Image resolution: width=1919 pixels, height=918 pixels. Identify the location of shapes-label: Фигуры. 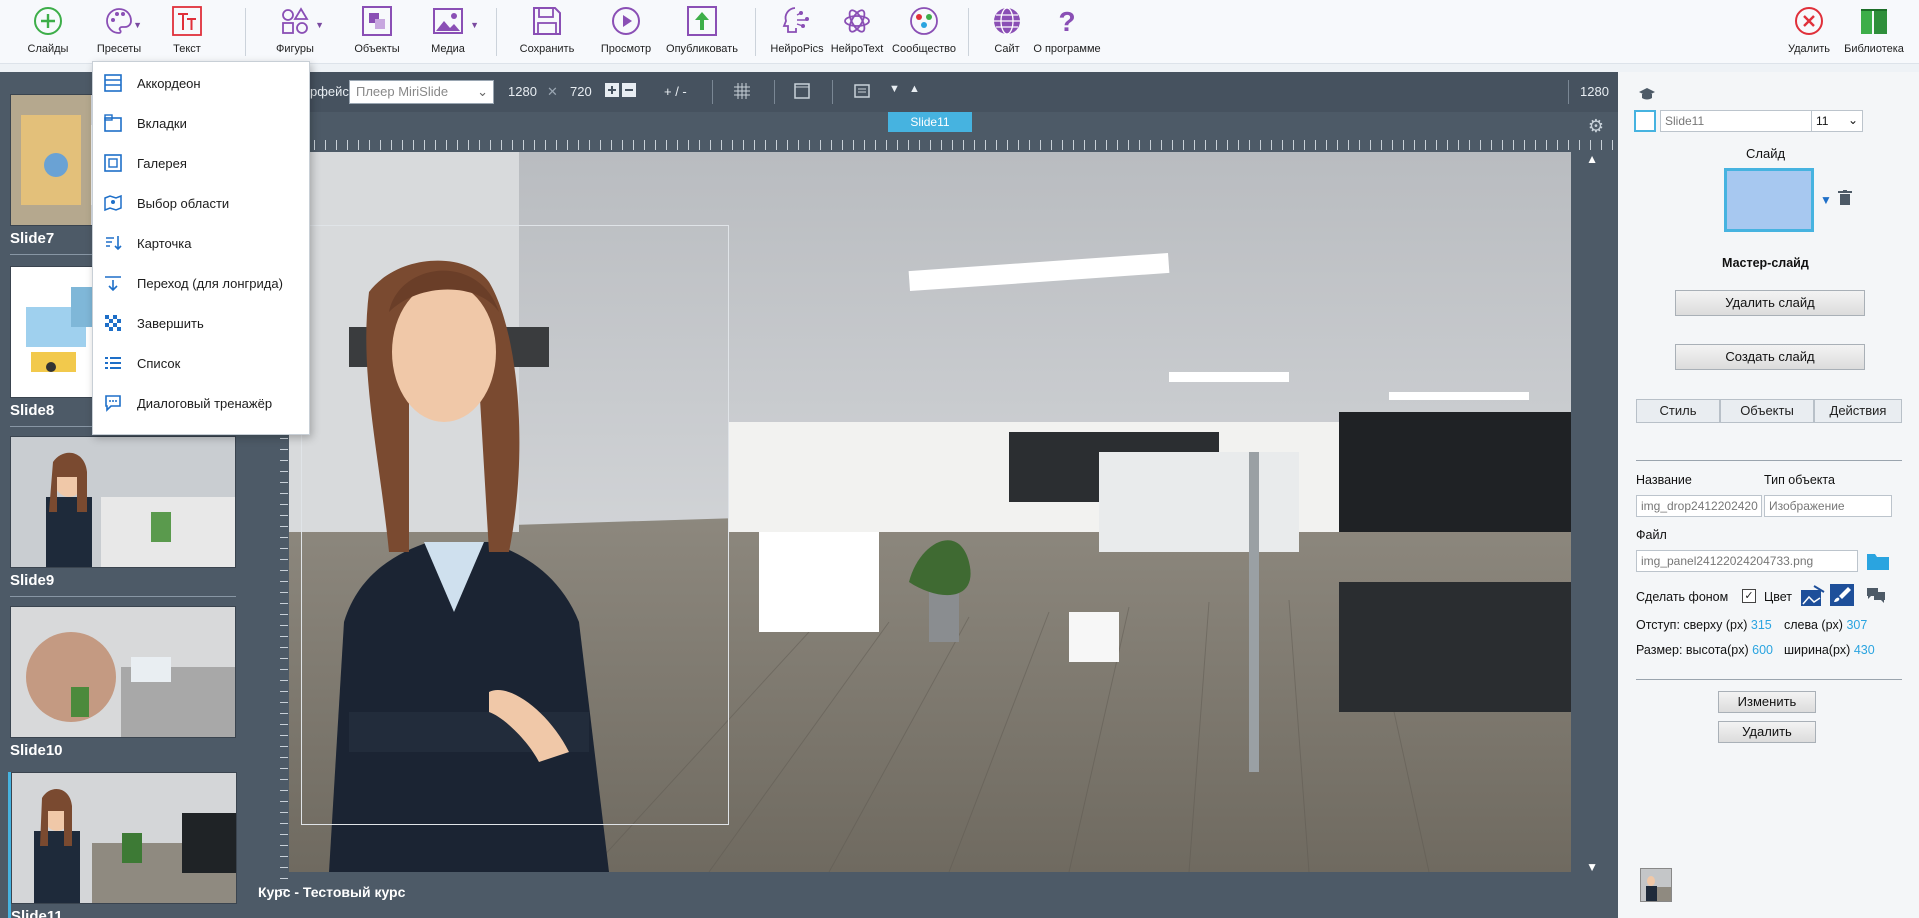
(295, 49).